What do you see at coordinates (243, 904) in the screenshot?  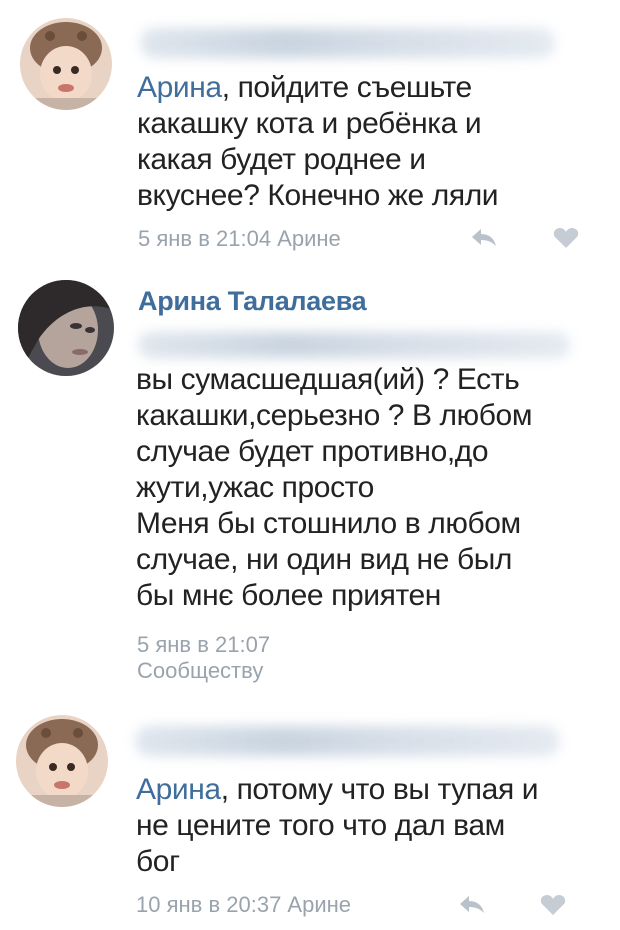 I see `comment-meta: 10 янв в 20:37 Арине` at bounding box center [243, 904].